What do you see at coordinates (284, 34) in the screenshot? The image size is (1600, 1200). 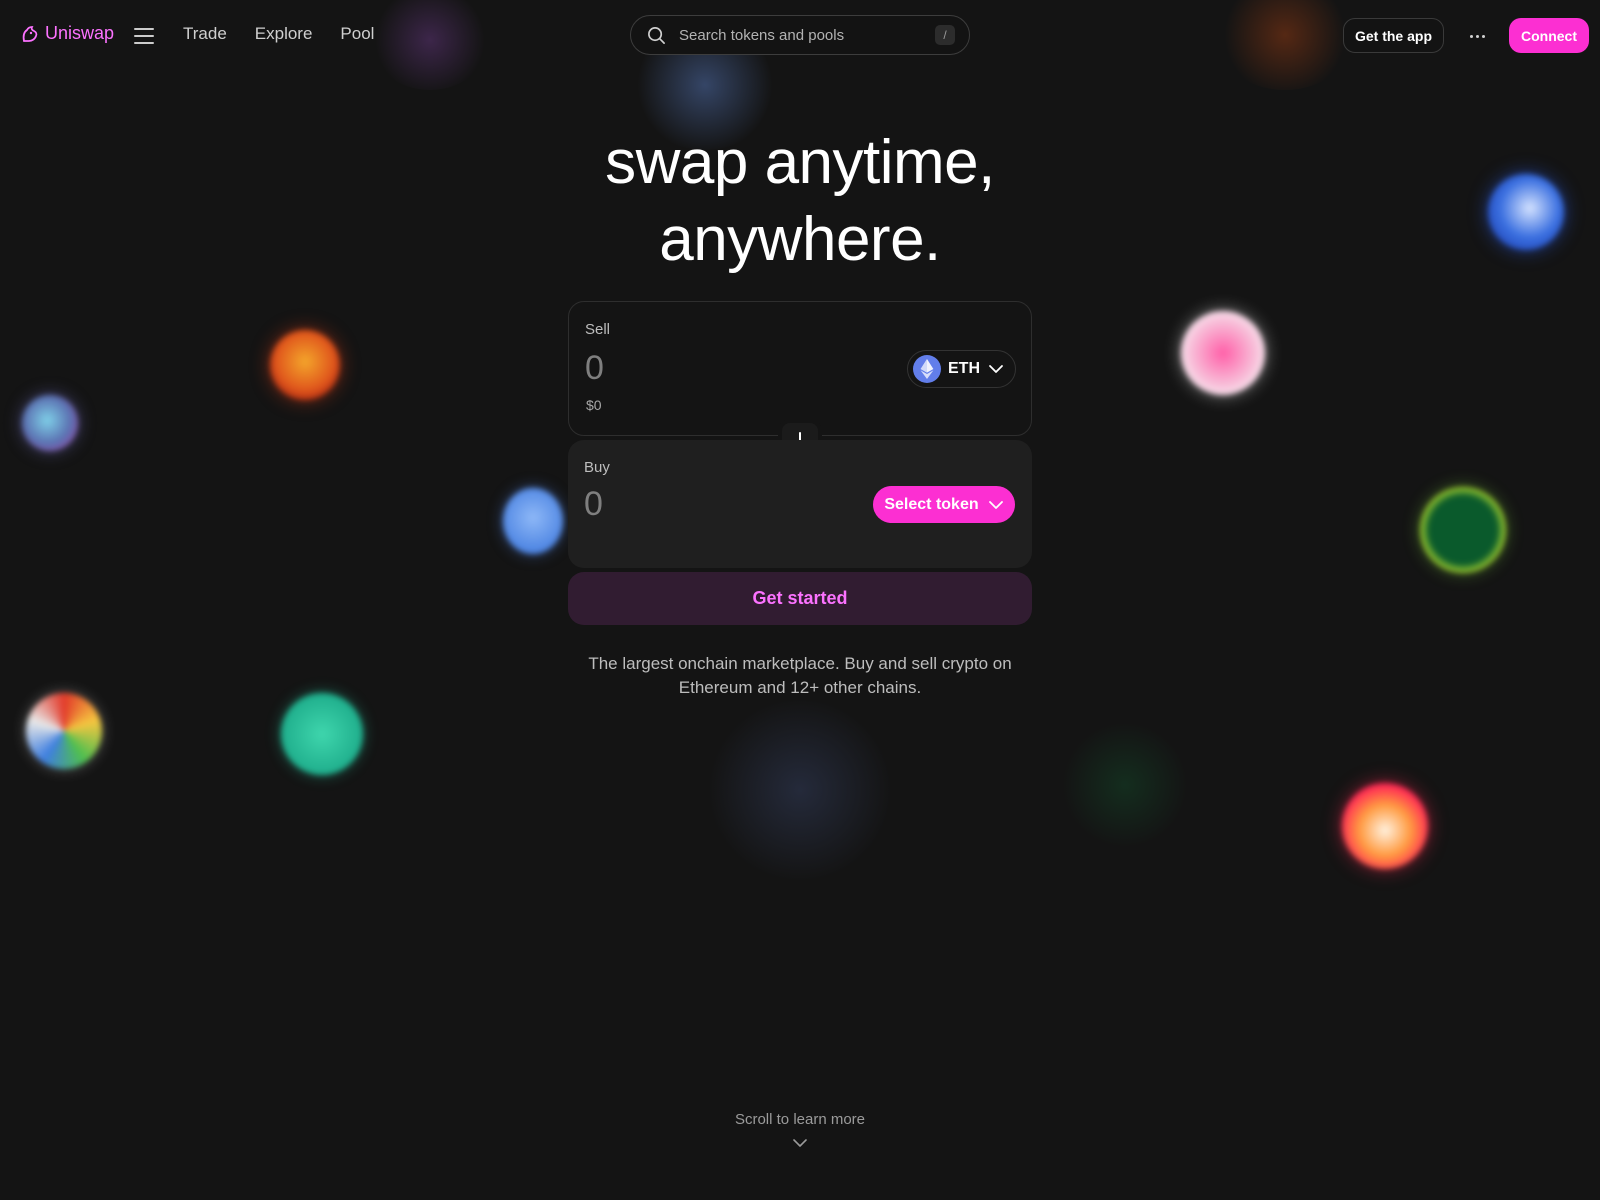 I see `nav-explore: Explore` at bounding box center [284, 34].